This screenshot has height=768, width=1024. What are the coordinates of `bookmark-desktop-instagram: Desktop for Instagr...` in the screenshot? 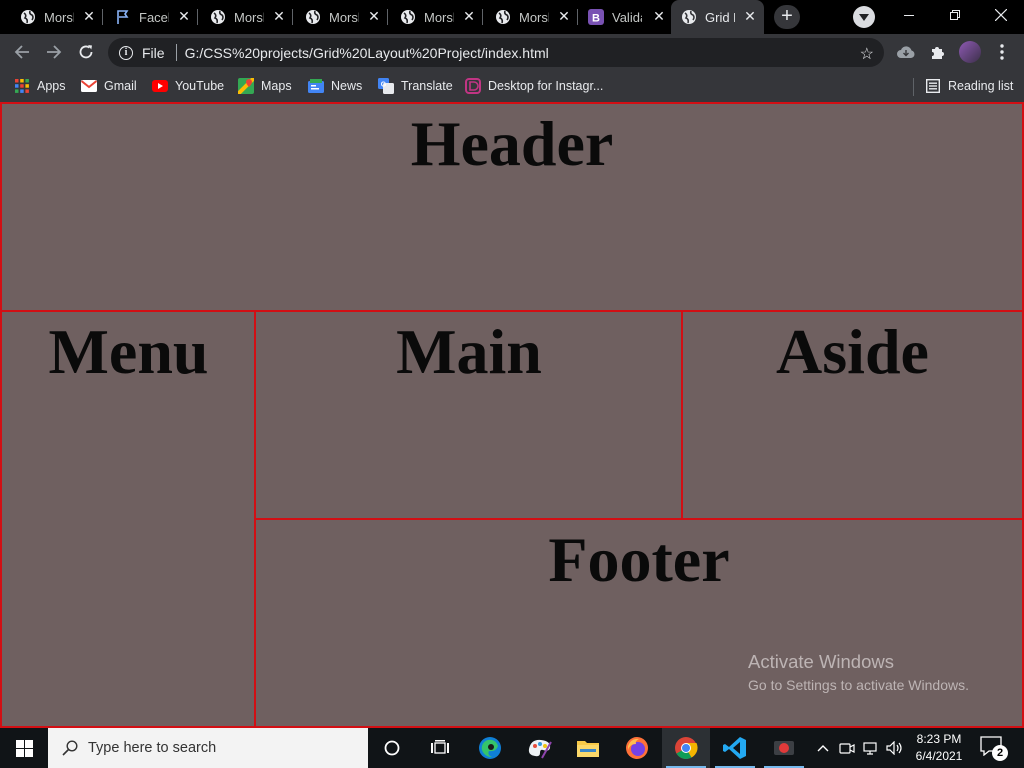 It's located at (534, 86).